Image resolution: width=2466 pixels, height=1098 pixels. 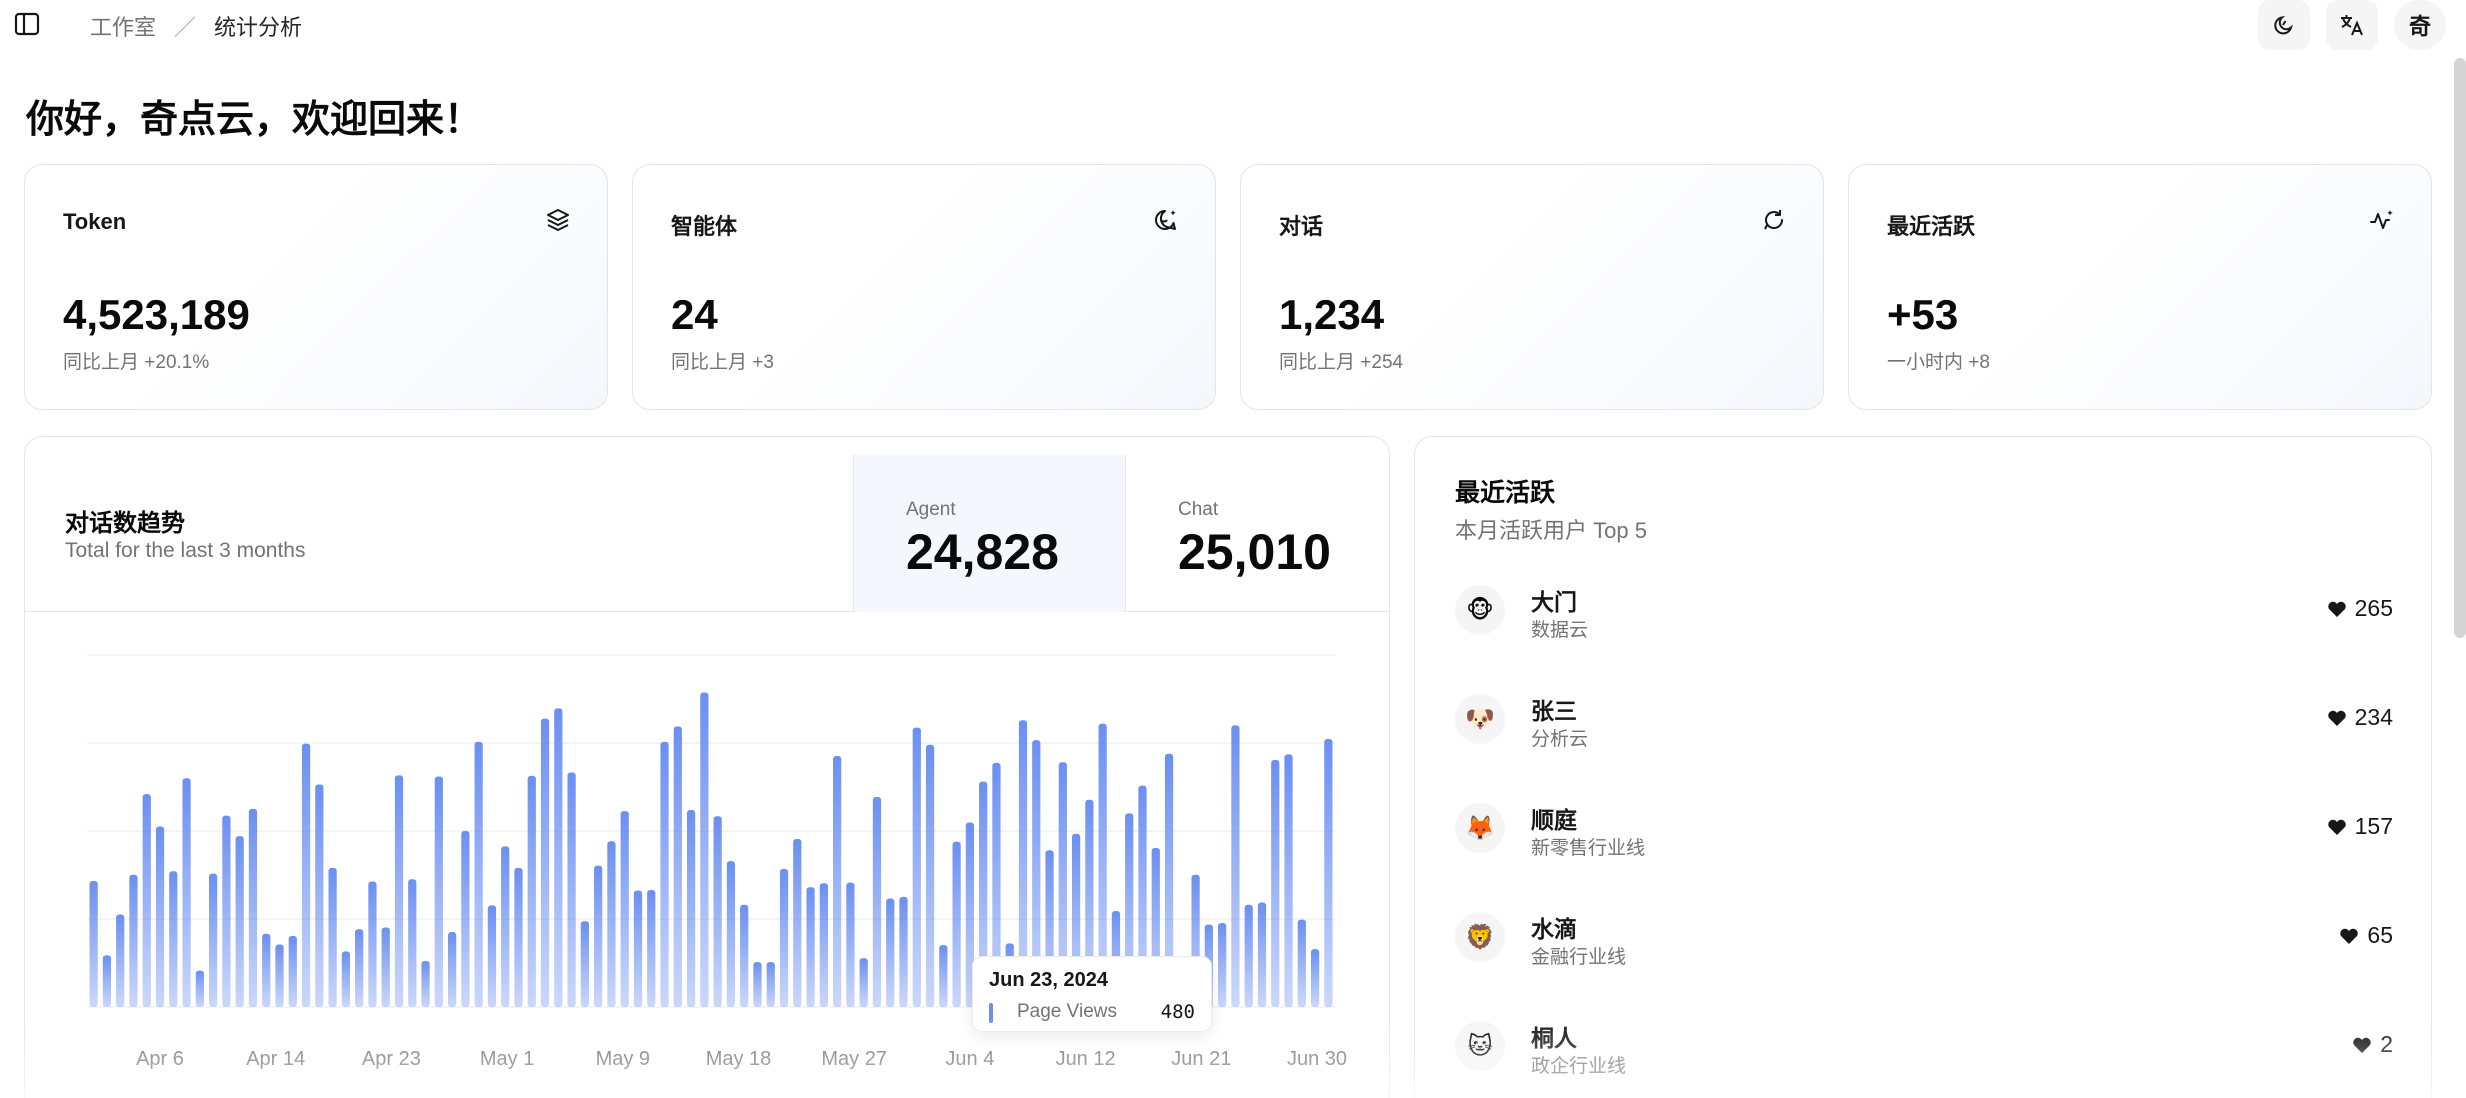 What do you see at coordinates (1257, 533) in the screenshot?
I see `metric-tab-chat: Chat 25,010` at bounding box center [1257, 533].